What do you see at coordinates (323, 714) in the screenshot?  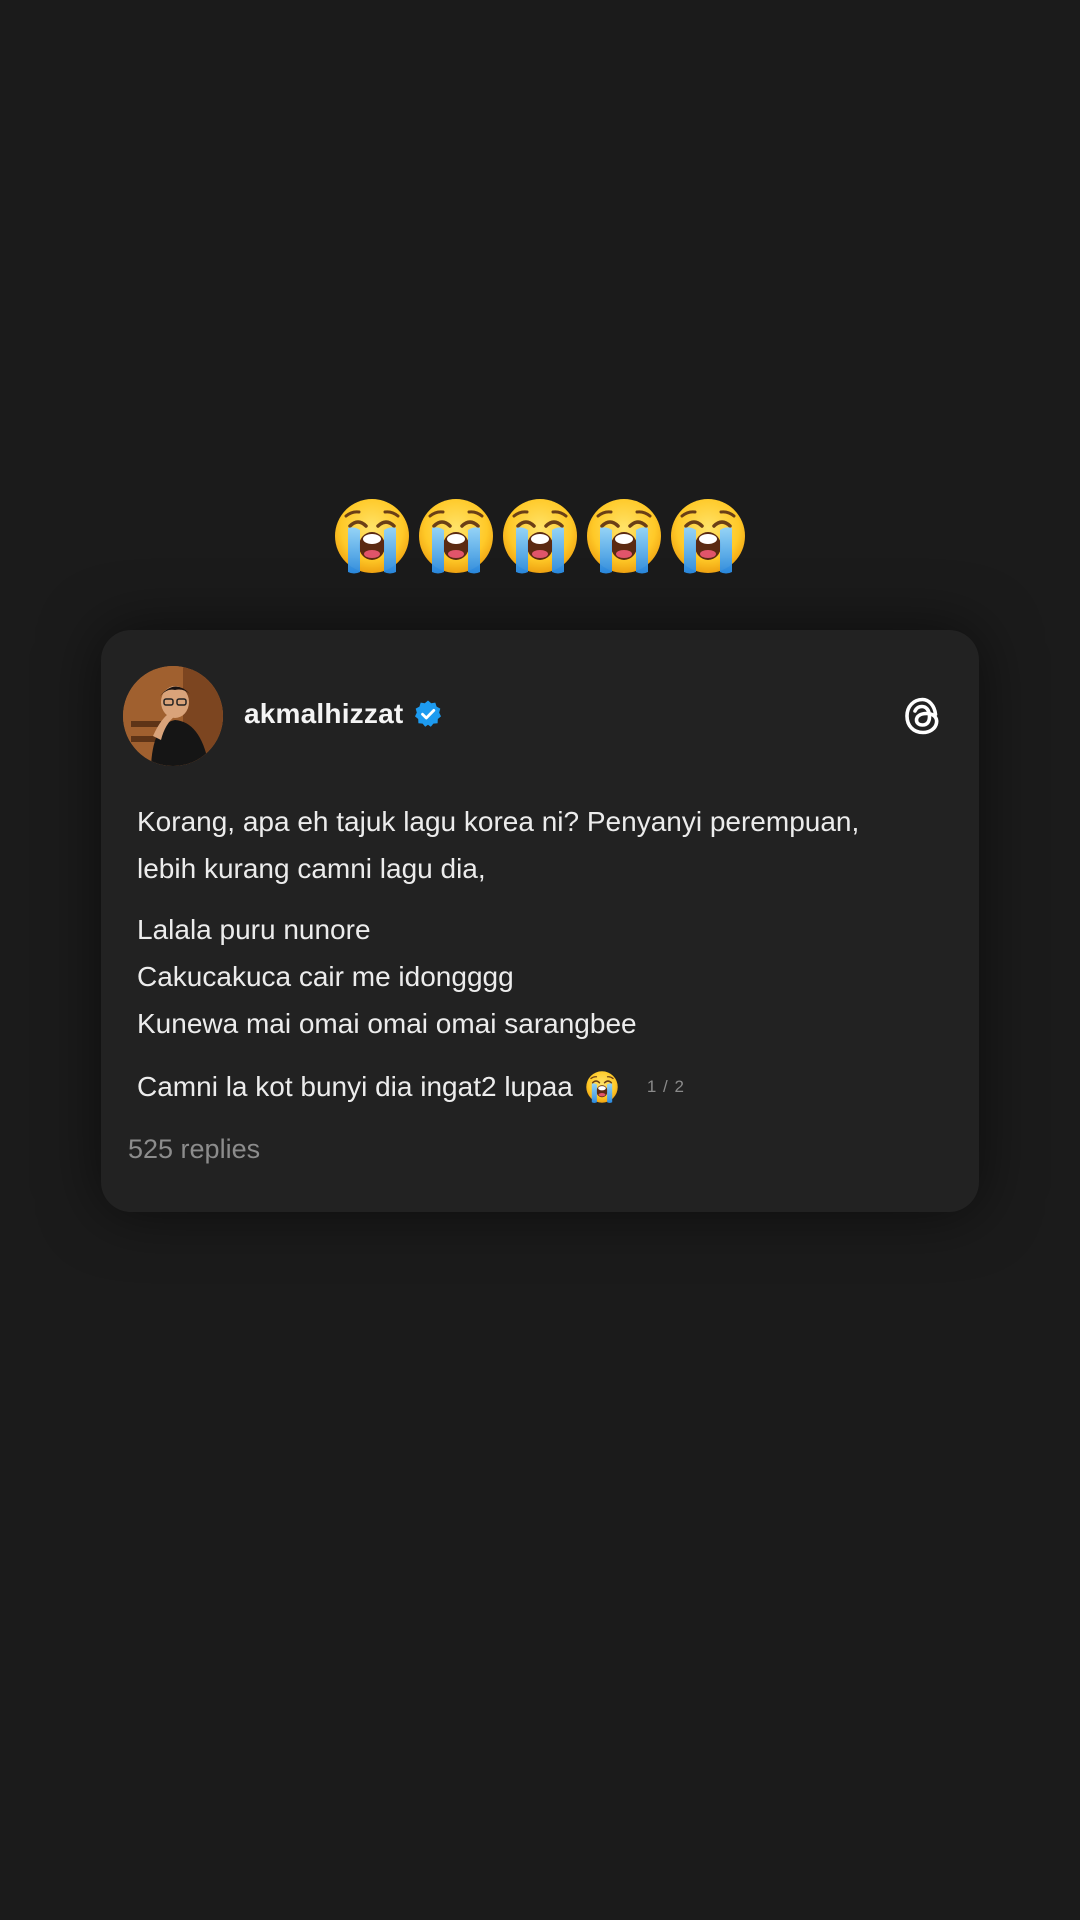 I see `username: akmalhizzat` at bounding box center [323, 714].